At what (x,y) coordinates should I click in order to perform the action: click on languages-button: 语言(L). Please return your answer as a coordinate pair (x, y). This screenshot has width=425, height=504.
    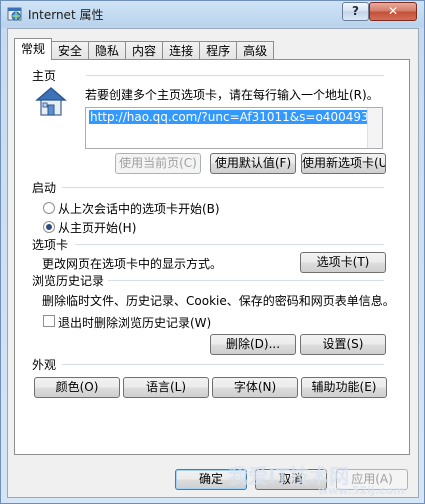
    Looking at the image, I should click on (166, 387).